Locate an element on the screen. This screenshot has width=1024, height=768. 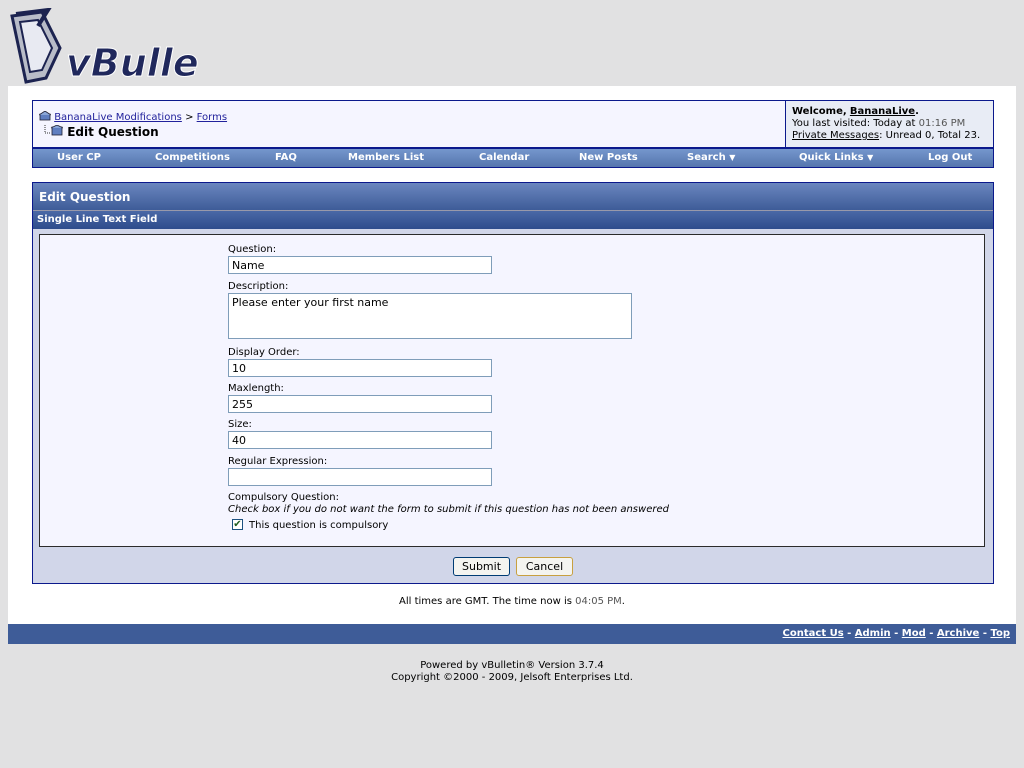
description-label: Description: is located at coordinates (258, 286).